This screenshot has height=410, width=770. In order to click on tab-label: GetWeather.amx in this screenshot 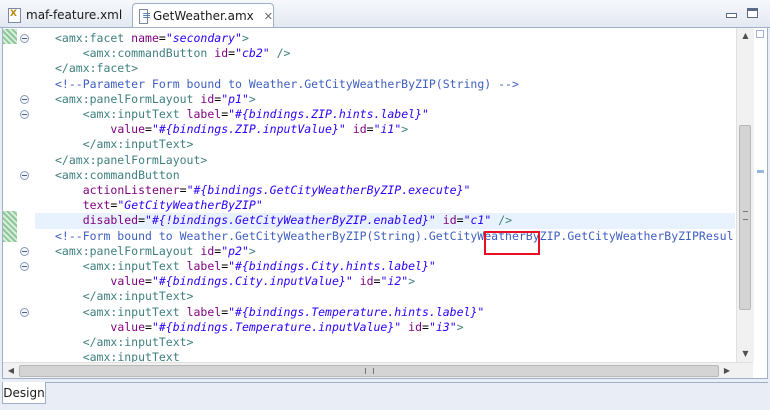, I will do `click(203, 16)`.